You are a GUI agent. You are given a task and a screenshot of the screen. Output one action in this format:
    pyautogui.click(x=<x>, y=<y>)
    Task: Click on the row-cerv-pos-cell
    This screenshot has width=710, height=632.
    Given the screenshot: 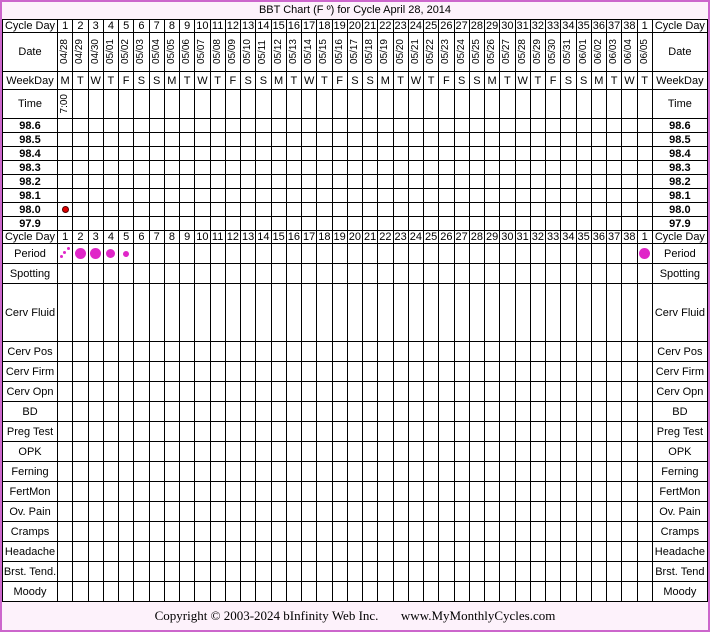 What is the action you would take?
    pyautogui.click(x=217, y=351)
    